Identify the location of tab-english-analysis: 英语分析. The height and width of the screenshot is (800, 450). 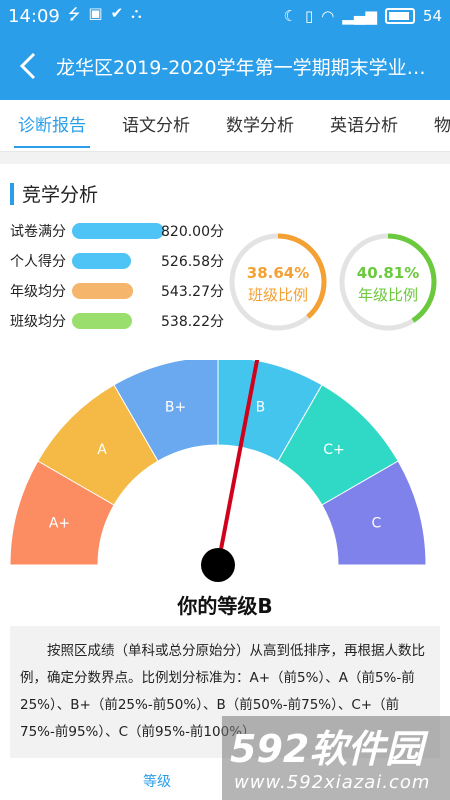
(364, 125).